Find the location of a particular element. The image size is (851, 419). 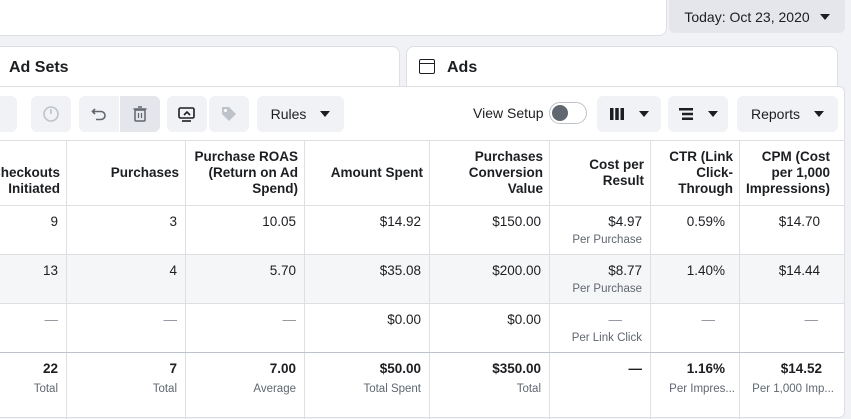

toggle-status-button is located at coordinates (51, 114).